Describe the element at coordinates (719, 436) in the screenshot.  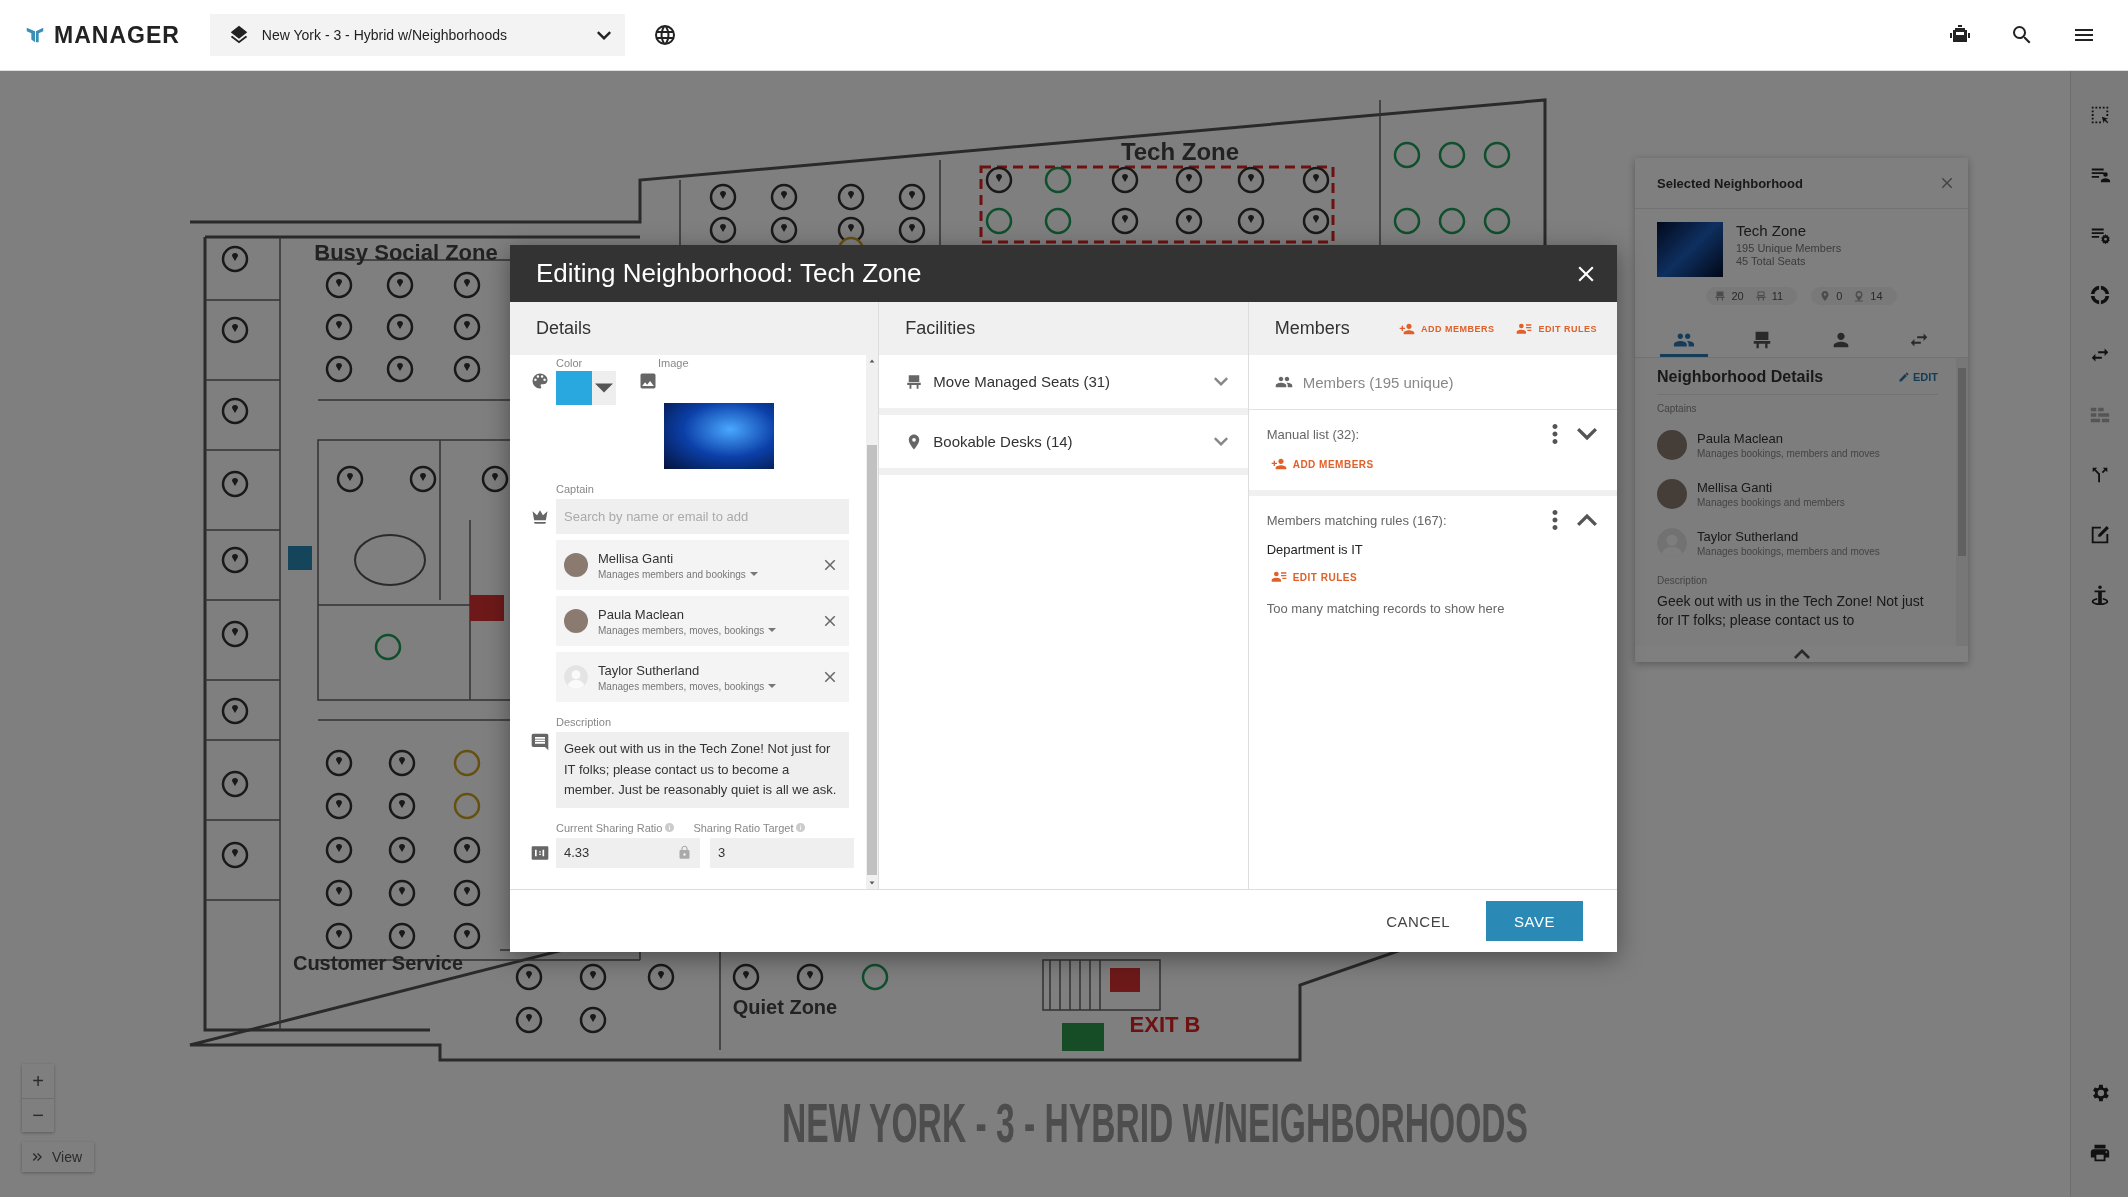
I see `neighborhood-image` at that location.